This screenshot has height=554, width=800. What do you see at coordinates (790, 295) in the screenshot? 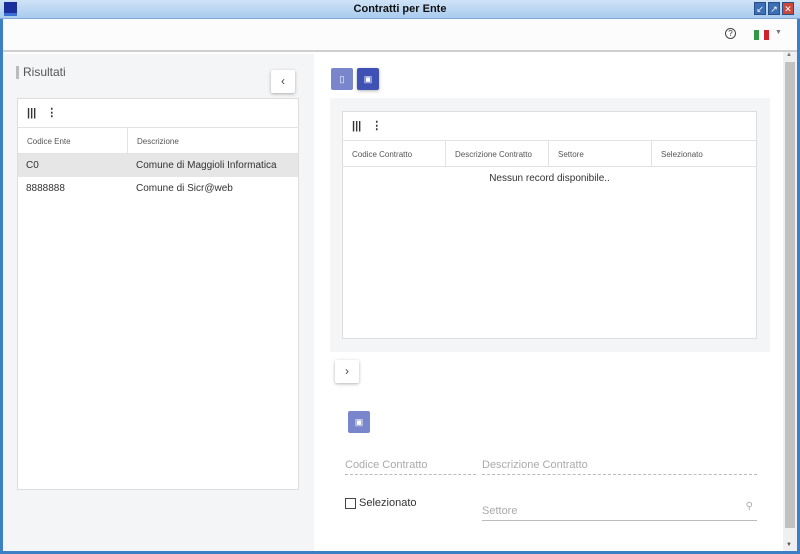
I see `scrollbar-thumb` at bounding box center [790, 295].